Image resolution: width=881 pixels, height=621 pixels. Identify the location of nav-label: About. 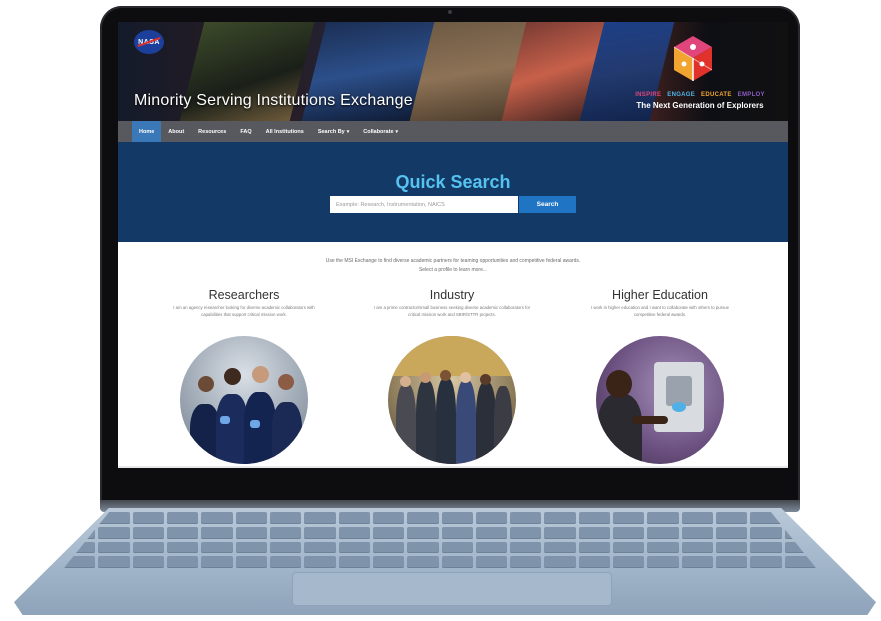
(176, 131).